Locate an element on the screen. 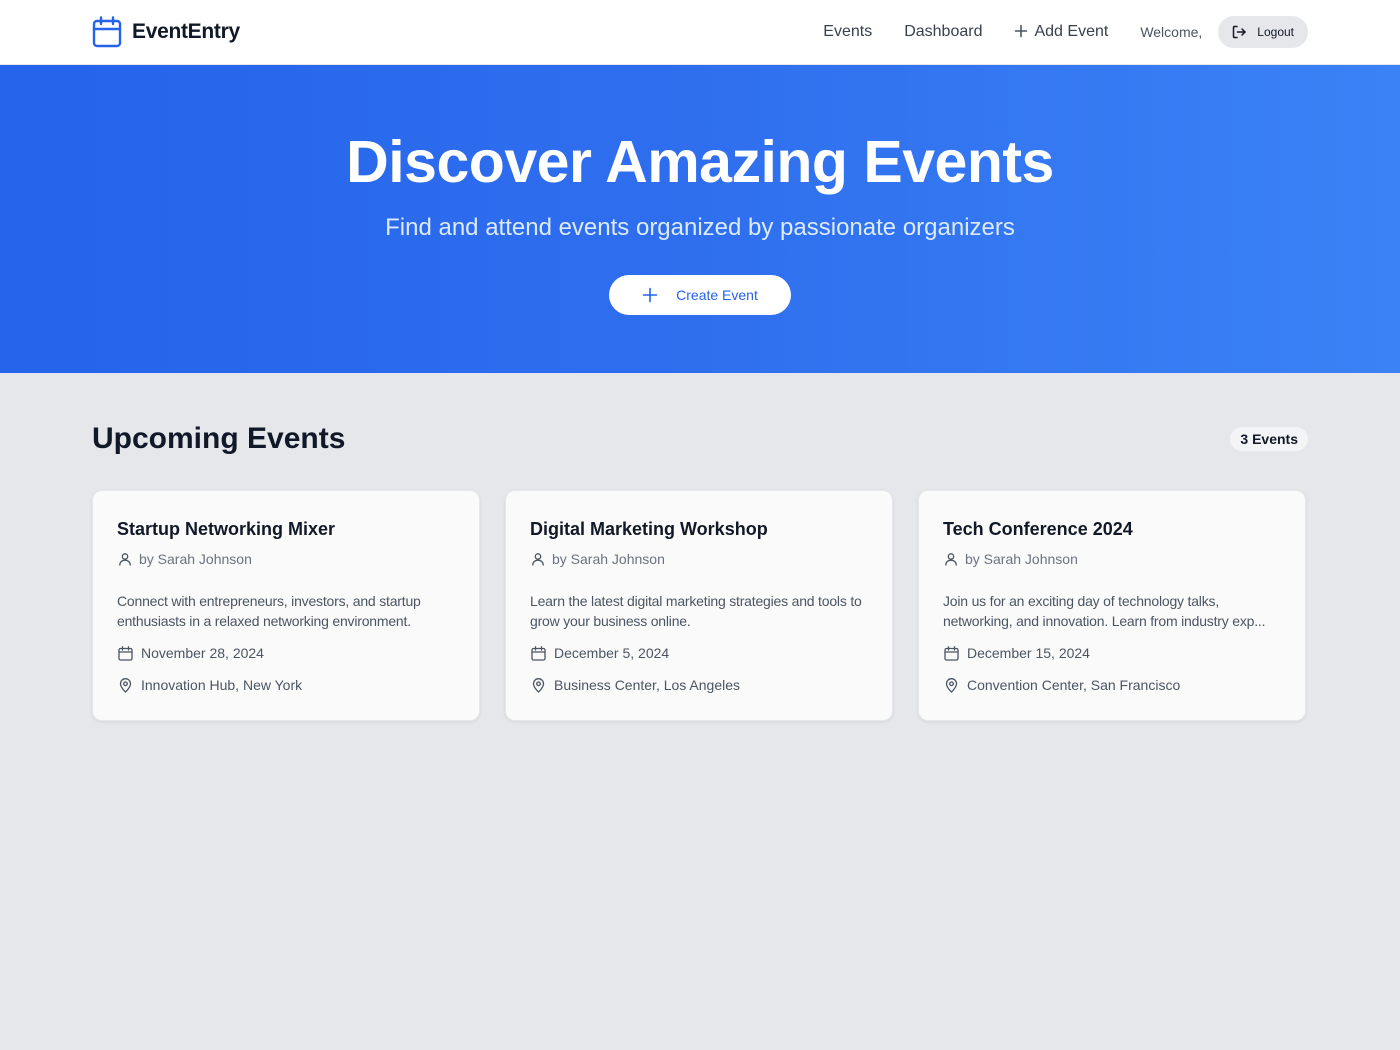 The image size is (1400, 1050). brand-name: EventEntry is located at coordinates (186, 31).